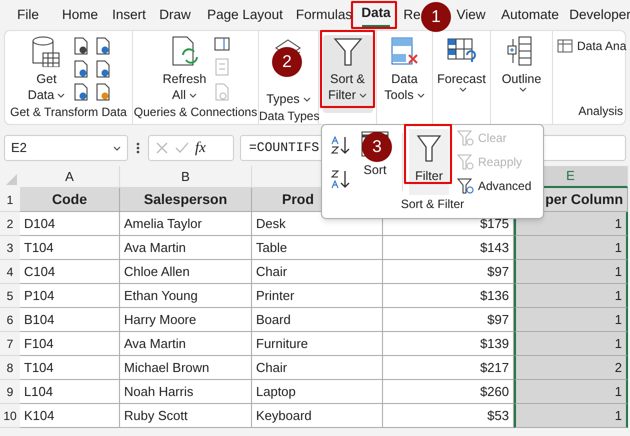 This screenshot has width=630, height=436. What do you see at coordinates (80, 15) in the screenshot?
I see `ribbon-tab: Home` at bounding box center [80, 15].